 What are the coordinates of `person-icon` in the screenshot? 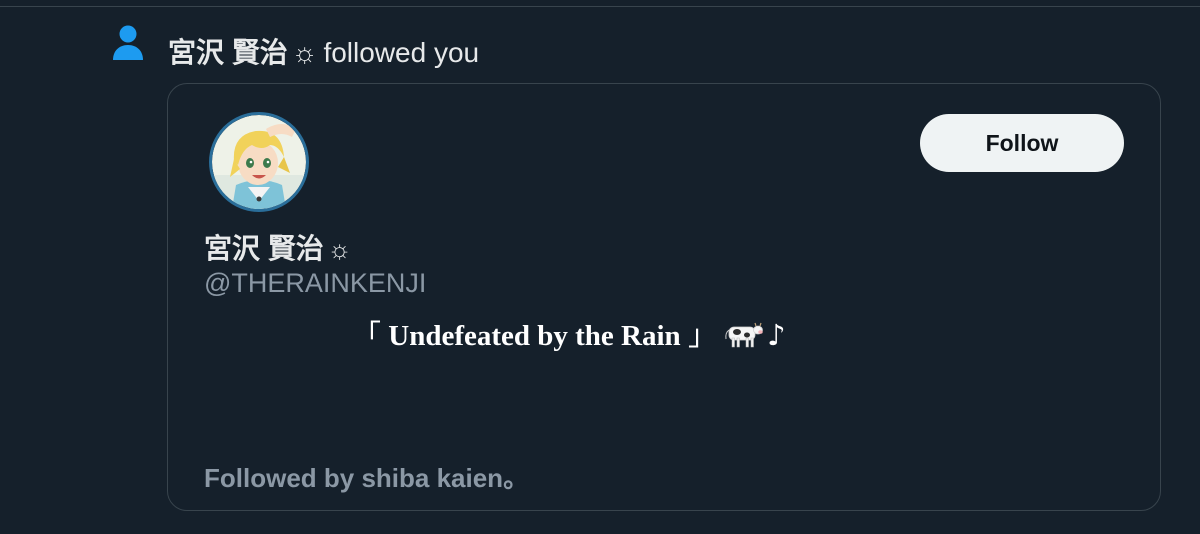 It's located at (128, 43).